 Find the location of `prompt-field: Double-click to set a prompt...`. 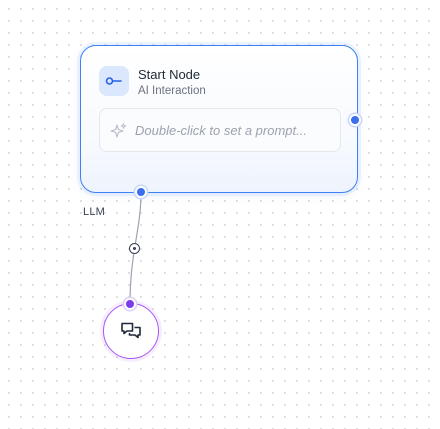

prompt-field: Double-click to set a prompt... is located at coordinates (220, 130).